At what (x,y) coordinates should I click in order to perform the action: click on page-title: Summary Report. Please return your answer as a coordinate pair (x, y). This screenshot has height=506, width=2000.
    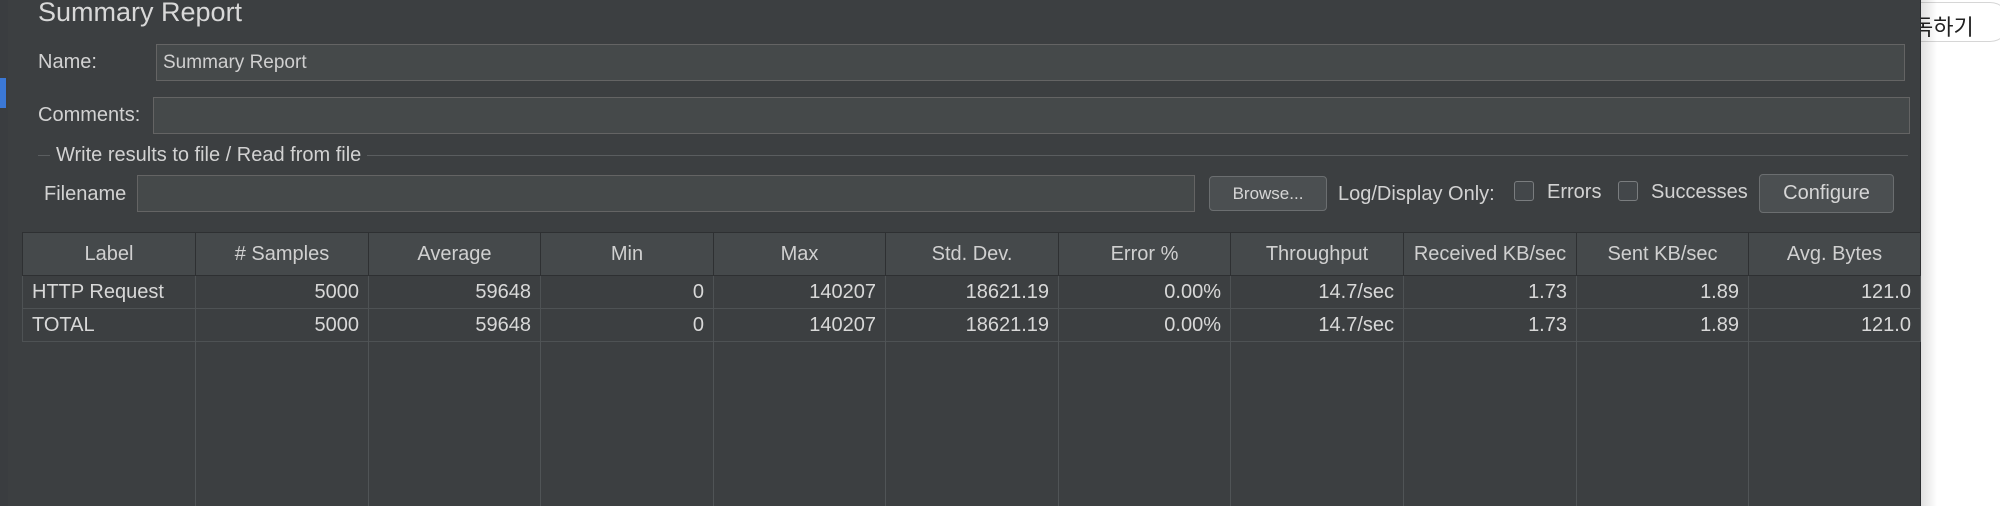
    Looking at the image, I should click on (140, 13).